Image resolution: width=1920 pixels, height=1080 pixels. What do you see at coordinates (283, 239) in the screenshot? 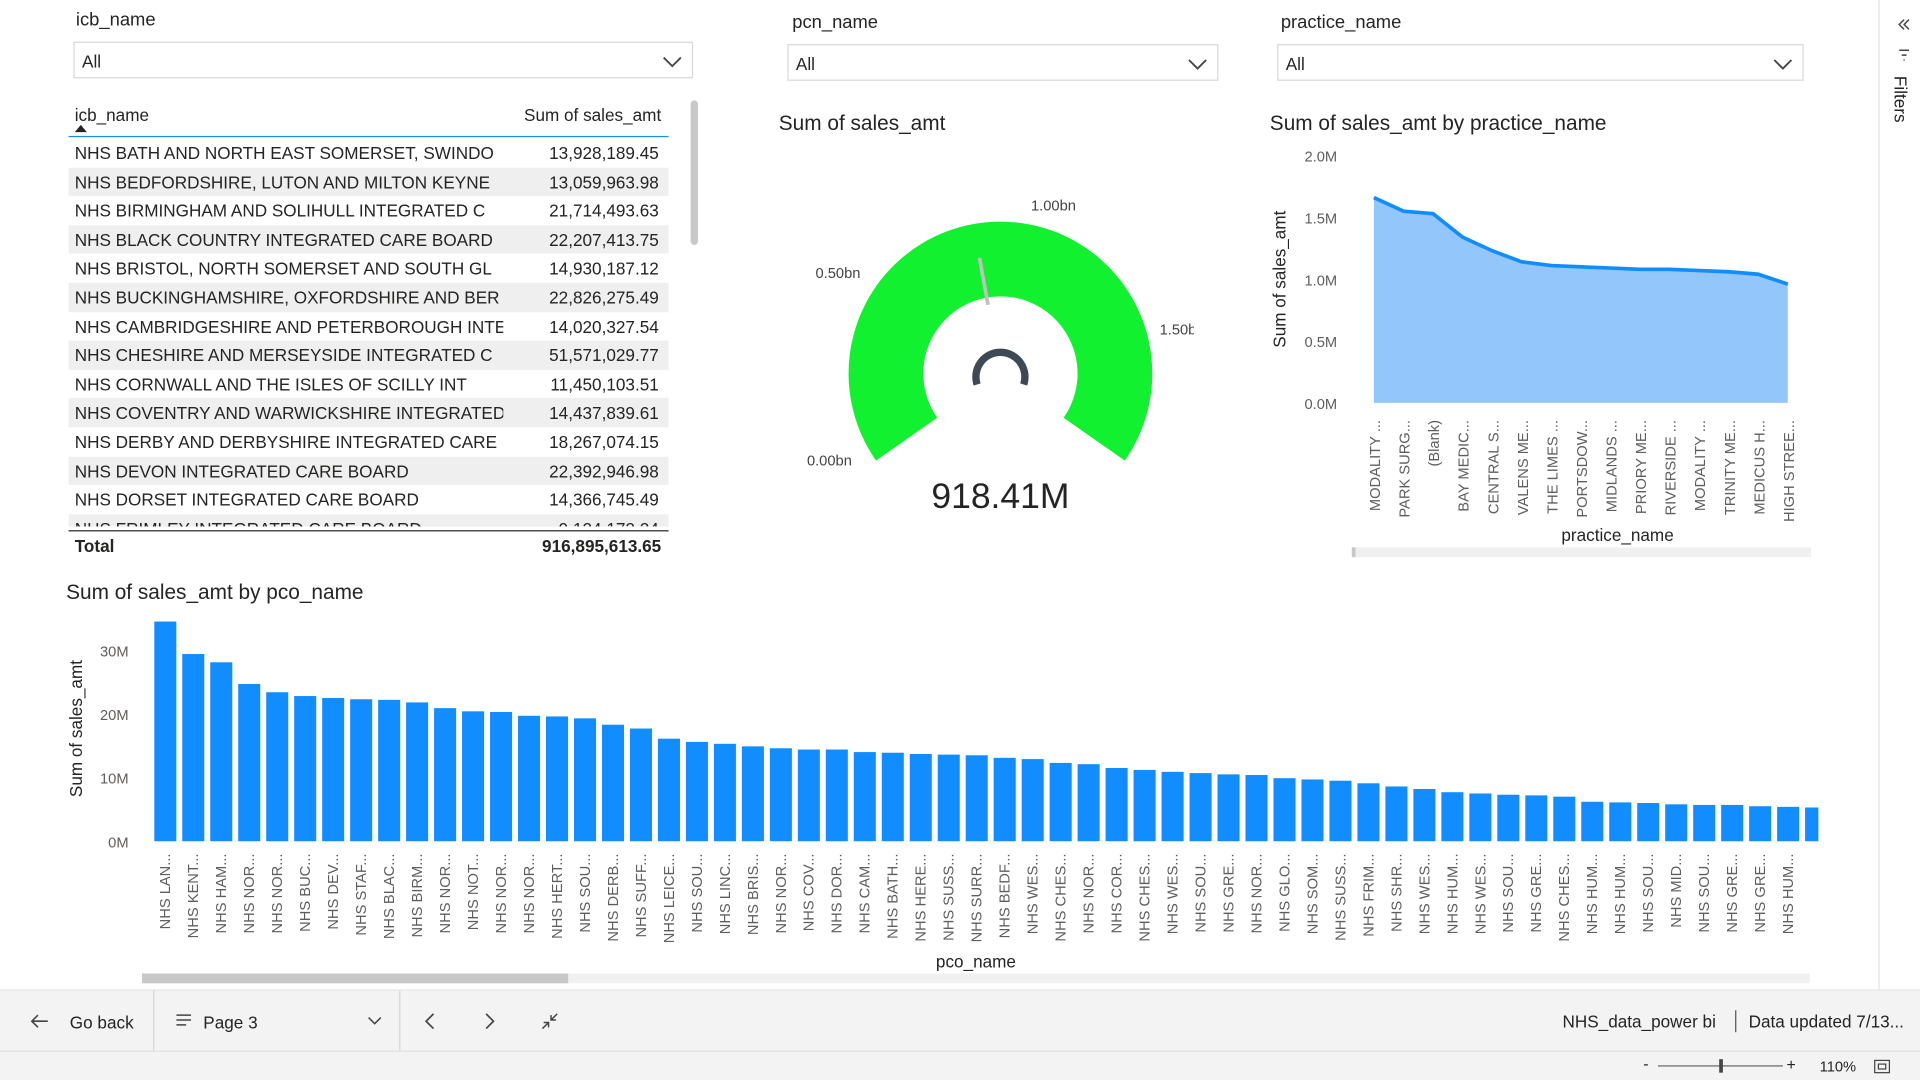
I see `cell-icb-name: NHS BLACK COUNTRY INTEGRATED CARE BOARD` at bounding box center [283, 239].